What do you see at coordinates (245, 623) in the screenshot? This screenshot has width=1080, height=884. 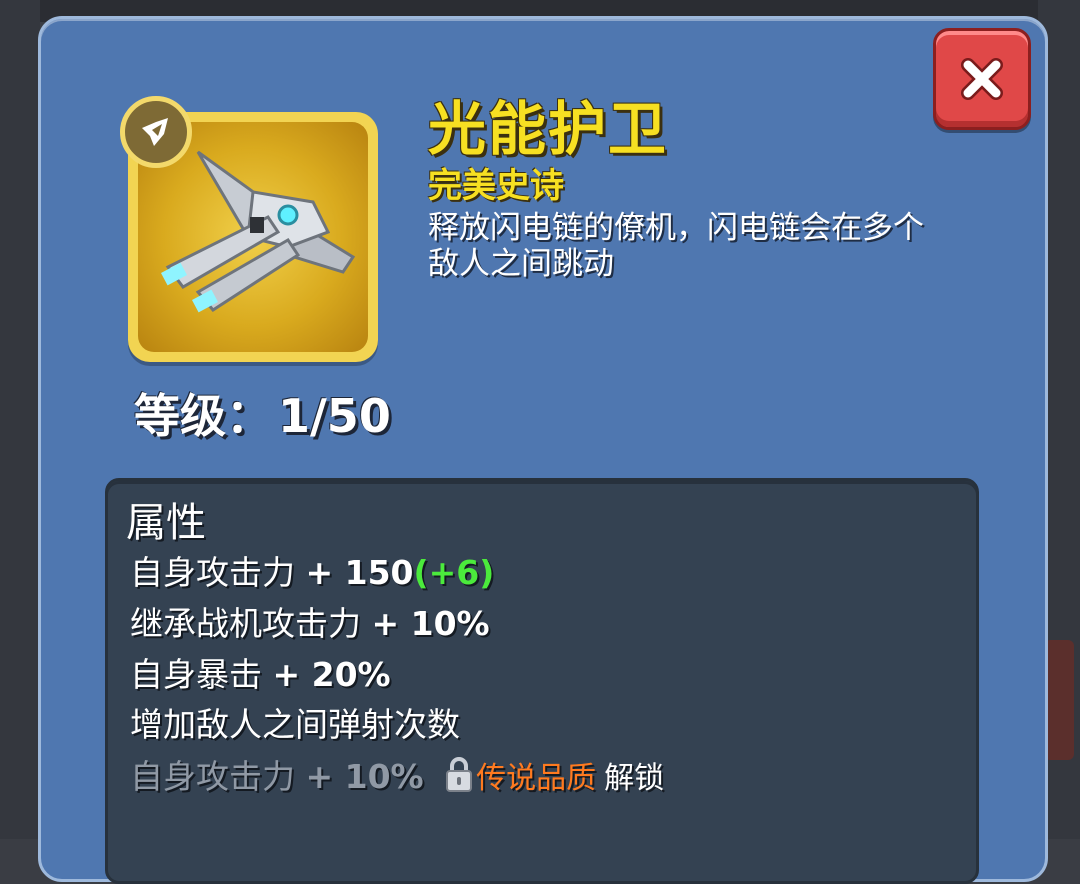 I see `attribute-label: 继承战机攻击力` at bounding box center [245, 623].